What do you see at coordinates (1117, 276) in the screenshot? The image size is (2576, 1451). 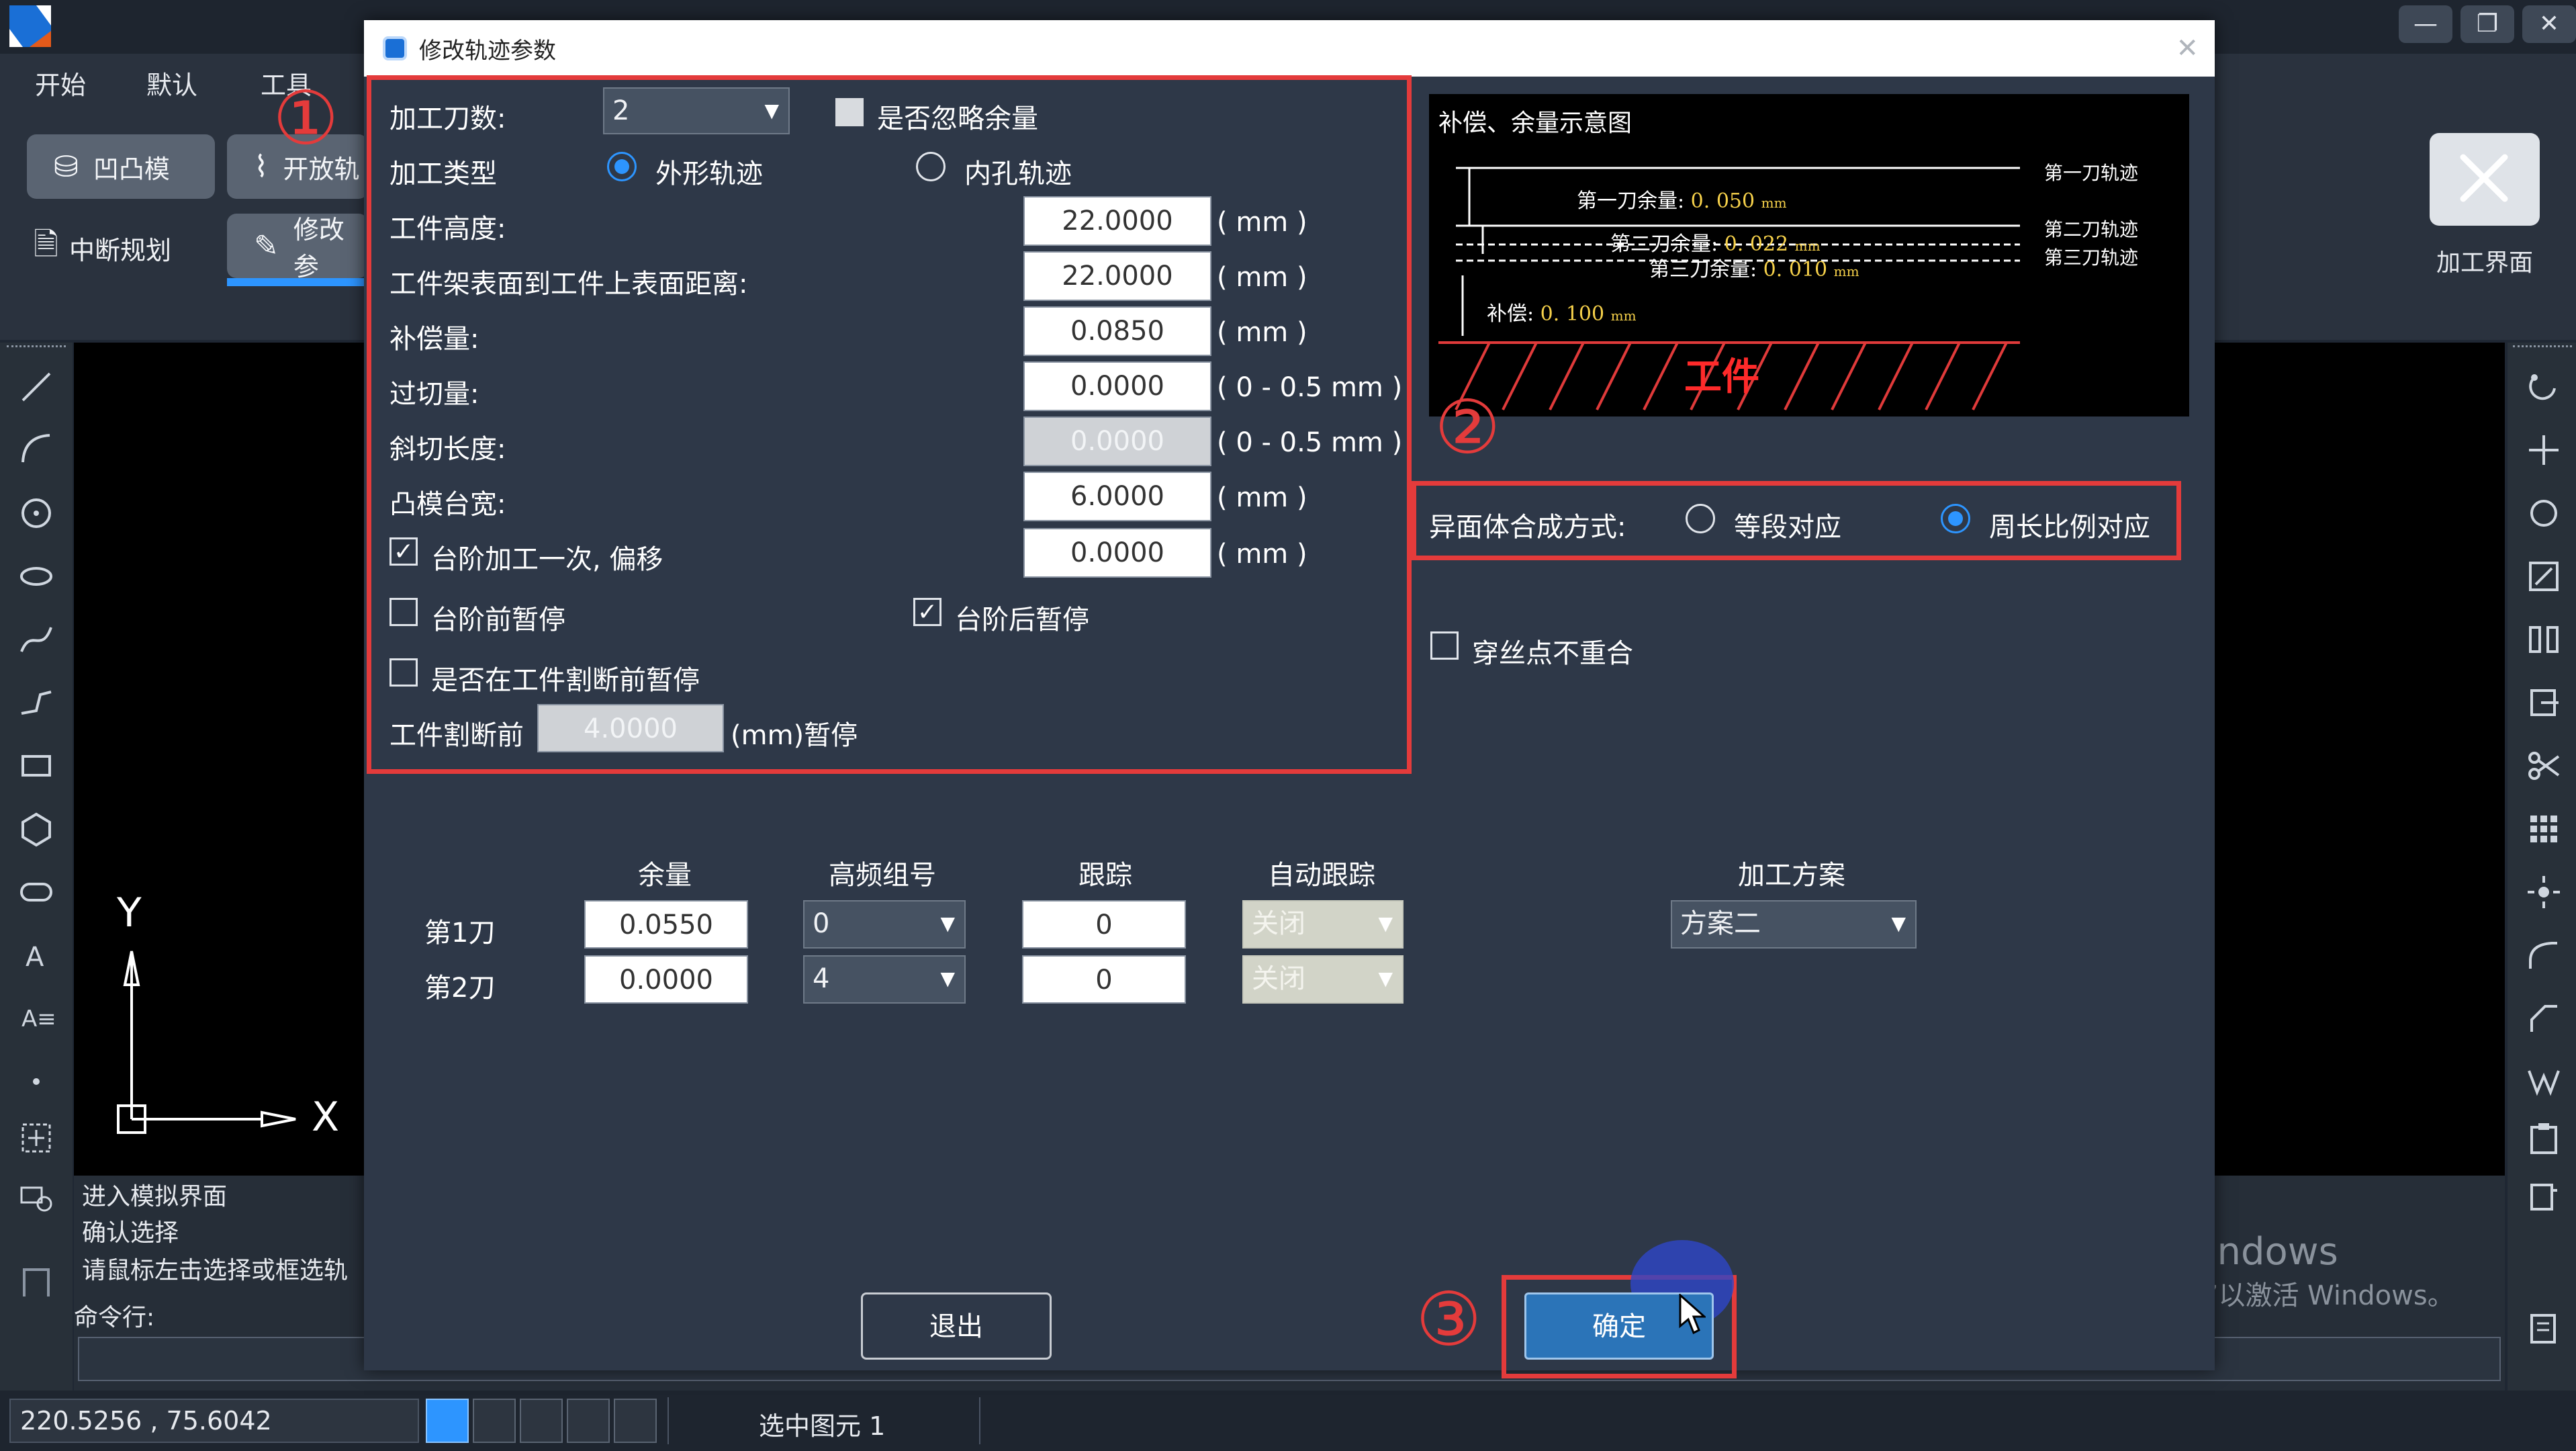 I see `rack-distance-input: 22.0000` at bounding box center [1117, 276].